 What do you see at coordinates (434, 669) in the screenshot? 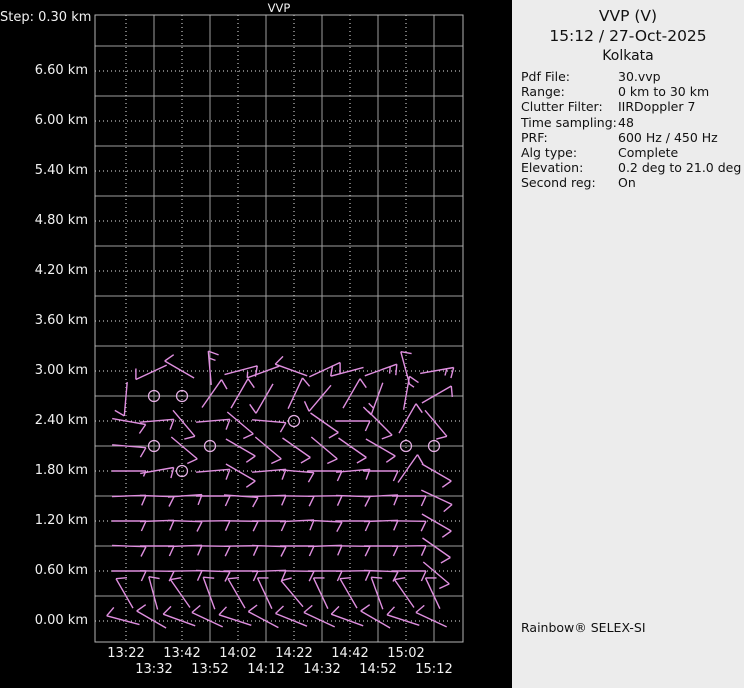
I see `x-axis-tick-label: 15:12` at bounding box center [434, 669].